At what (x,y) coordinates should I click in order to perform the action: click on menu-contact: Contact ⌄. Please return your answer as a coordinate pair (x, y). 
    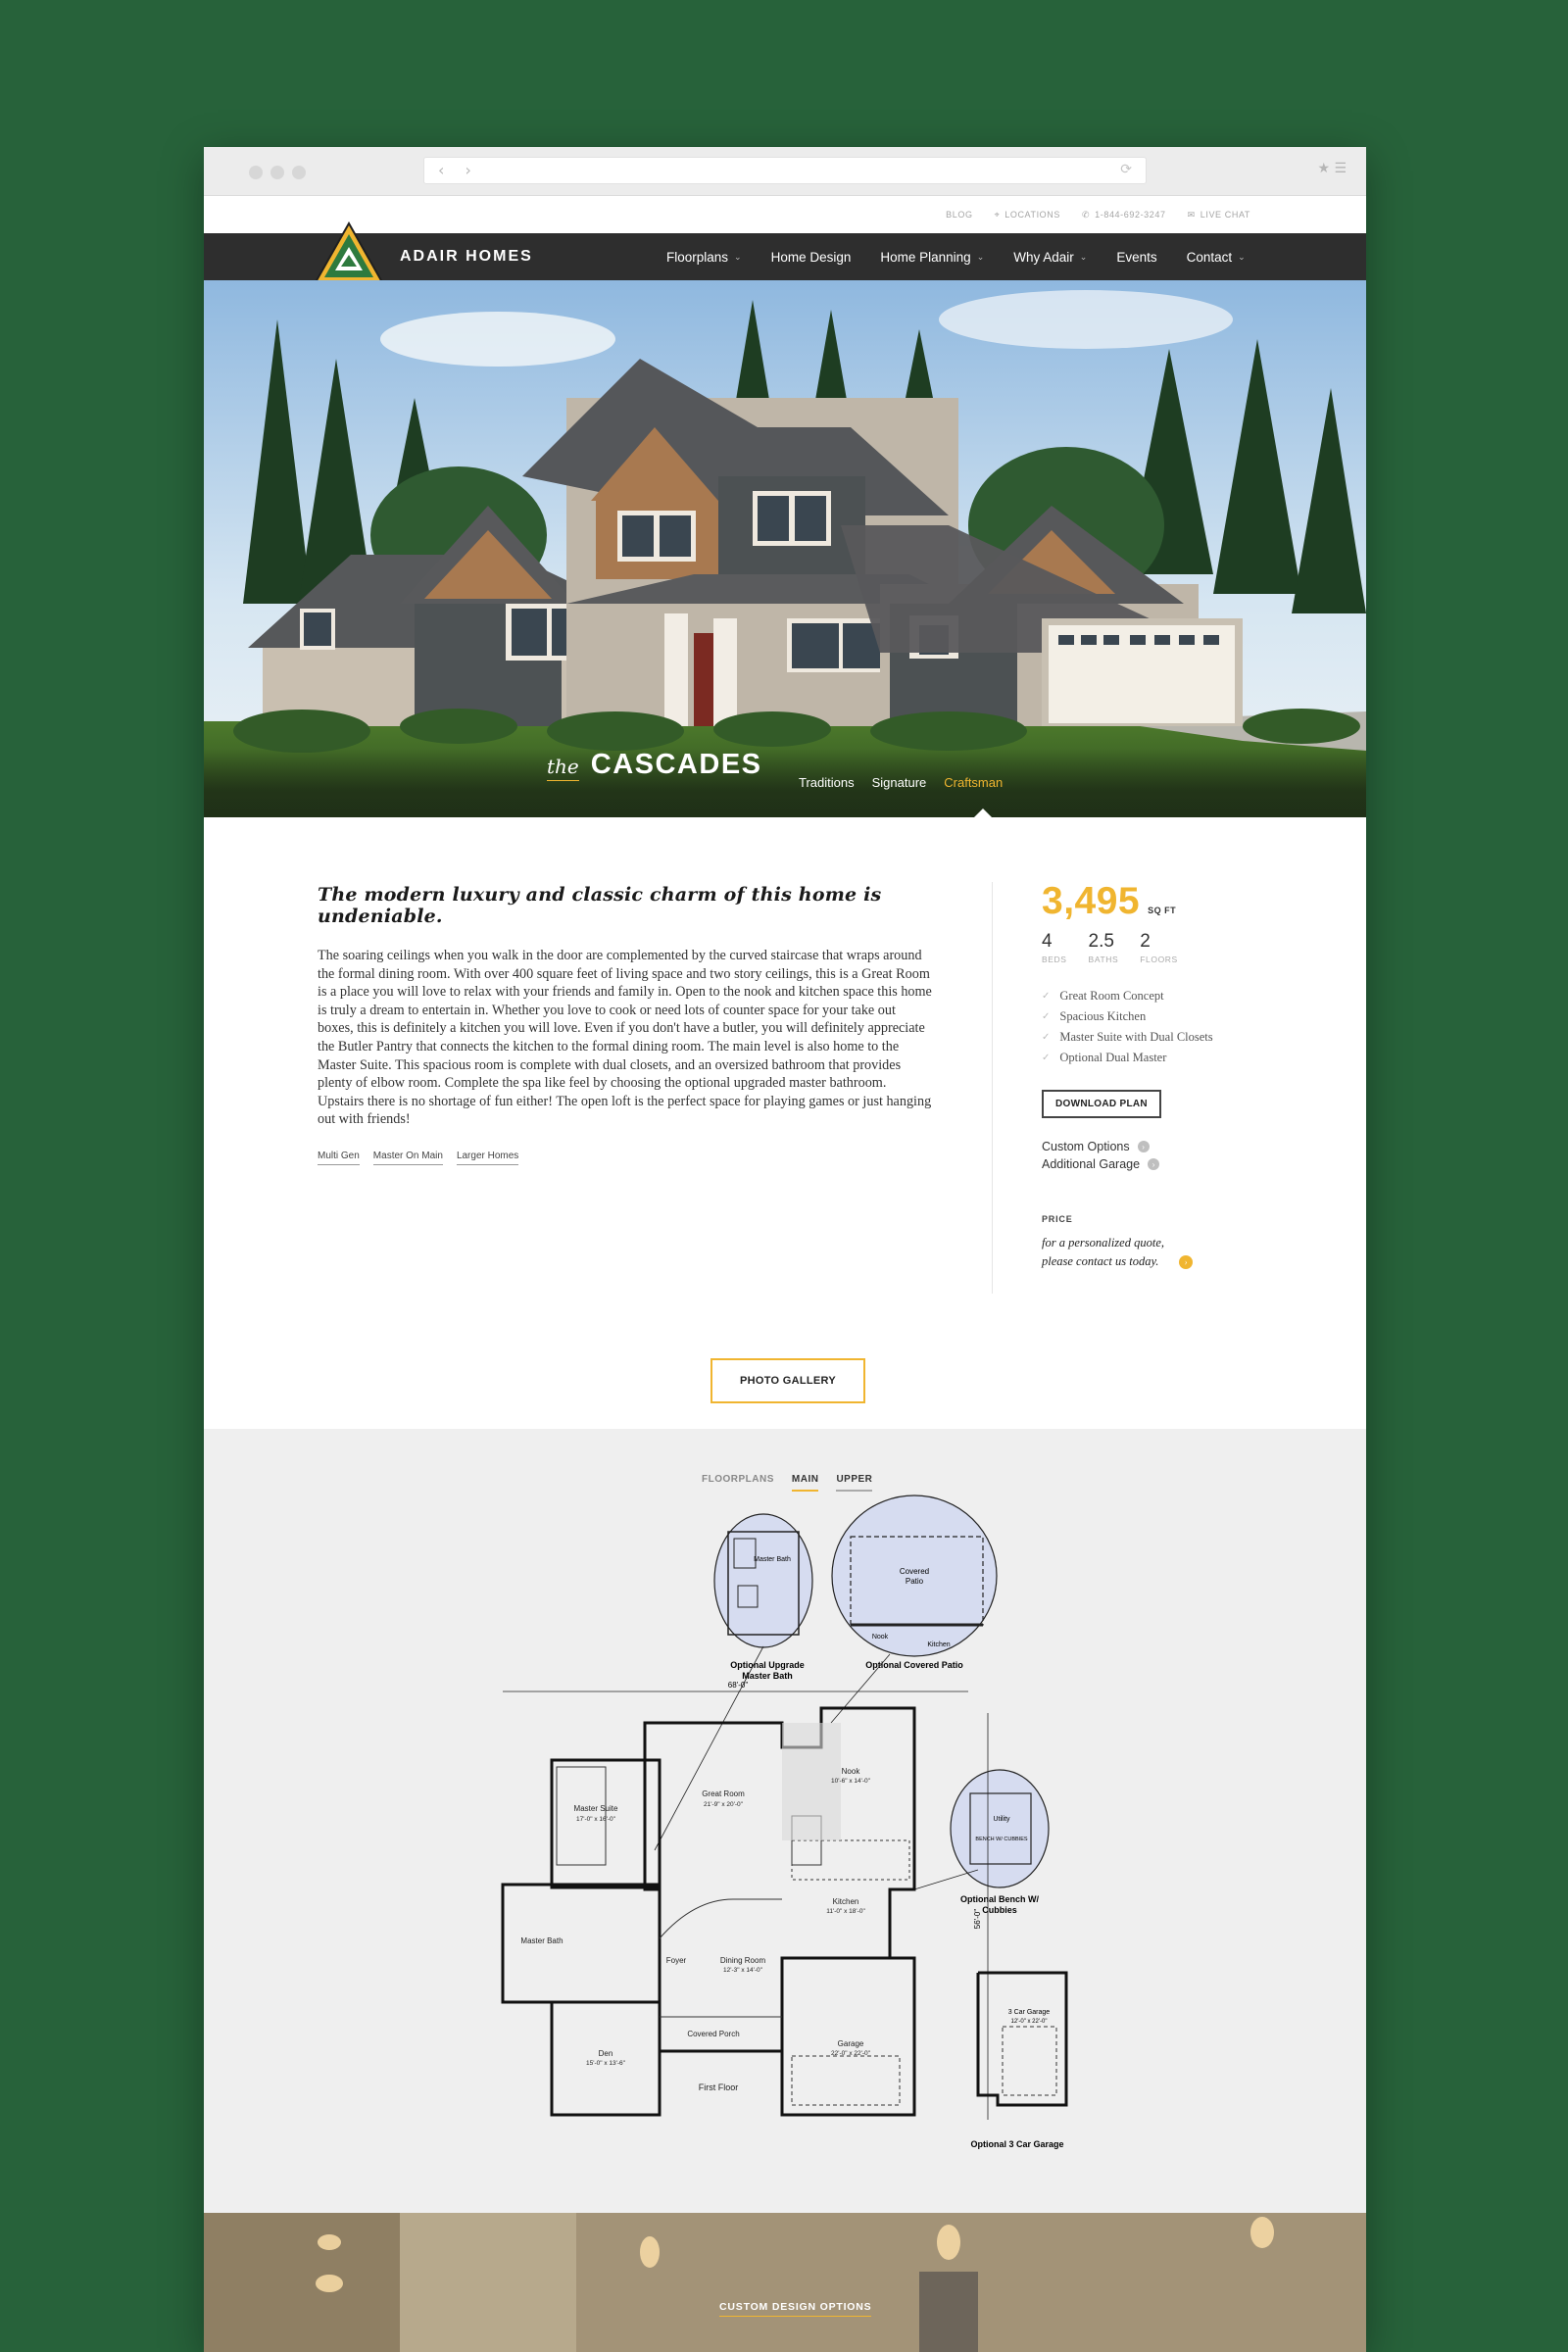
    Looking at the image, I should click on (1216, 257).